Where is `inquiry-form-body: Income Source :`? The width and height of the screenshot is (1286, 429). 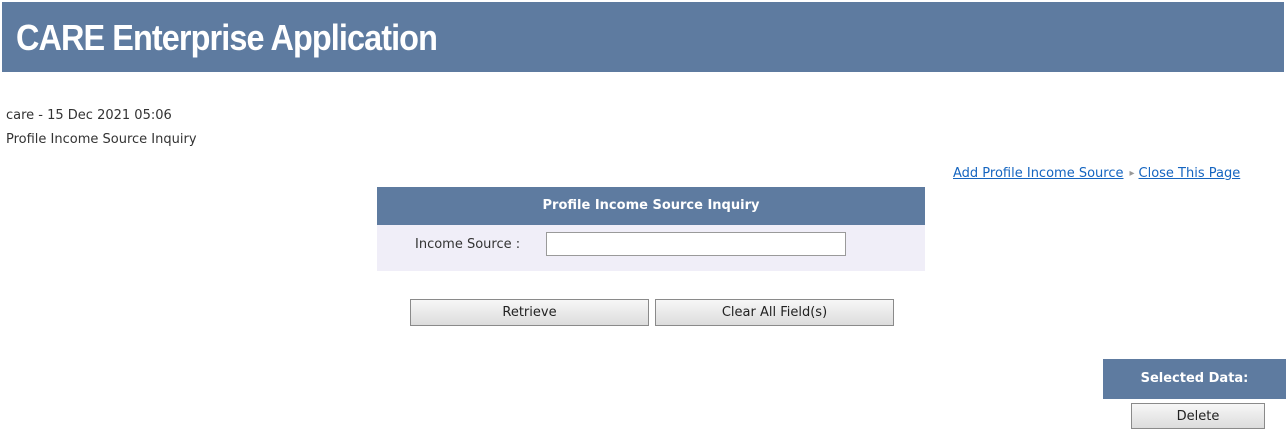
inquiry-form-body: Income Source : is located at coordinates (651, 248).